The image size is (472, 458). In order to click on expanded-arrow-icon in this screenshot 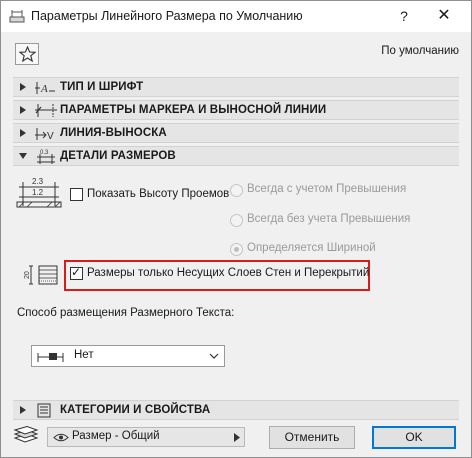, I will do `click(23, 156)`.